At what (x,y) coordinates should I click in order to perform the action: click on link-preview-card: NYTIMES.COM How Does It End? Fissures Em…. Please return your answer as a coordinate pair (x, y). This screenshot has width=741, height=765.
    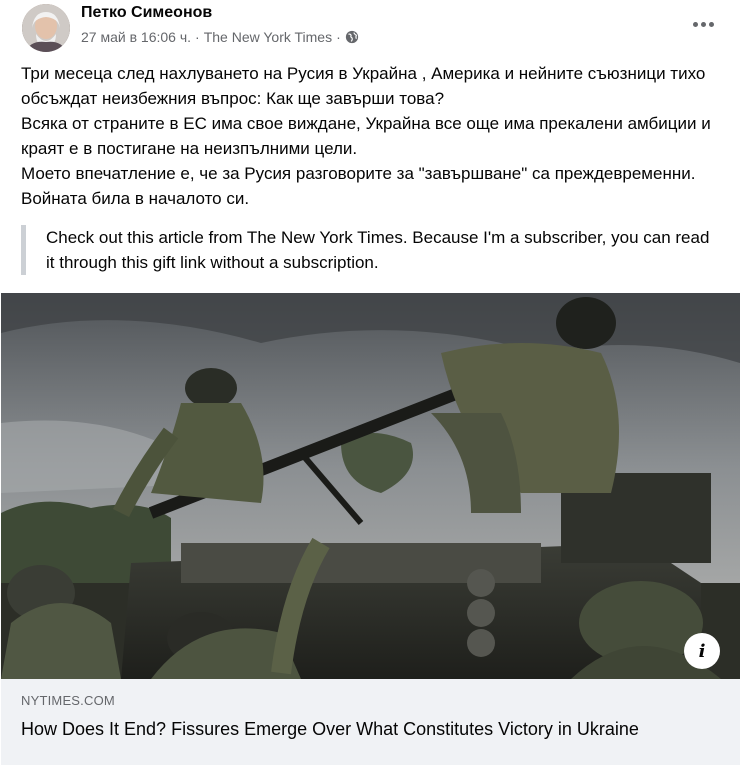
    Looking at the image, I should click on (370, 722).